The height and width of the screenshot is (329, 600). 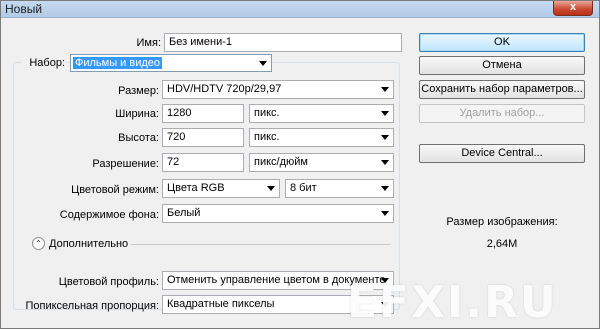 I want to click on preset-select: Фильмы и видео, so click(x=171, y=63).